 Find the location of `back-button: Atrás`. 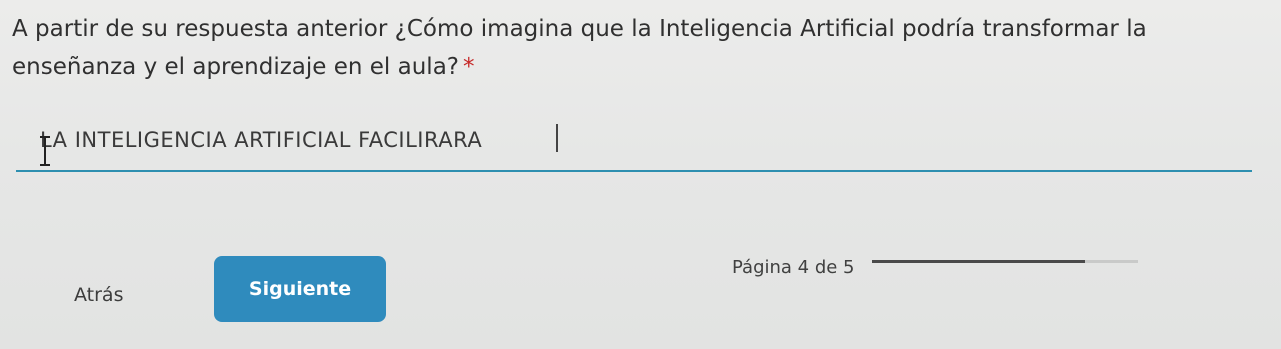

back-button: Atrás is located at coordinates (98, 295).